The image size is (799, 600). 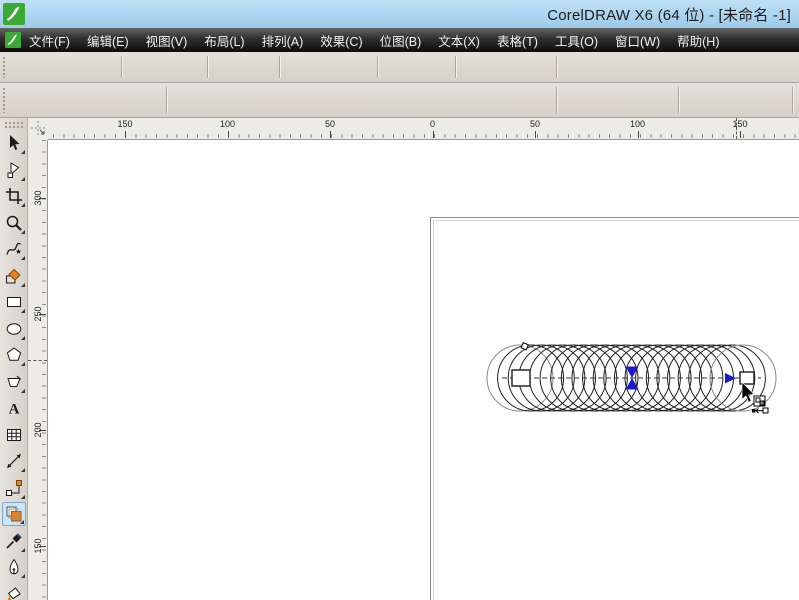 What do you see at coordinates (14, 143) in the screenshot?
I see `pick-tool` at bounding box center [14, 143].